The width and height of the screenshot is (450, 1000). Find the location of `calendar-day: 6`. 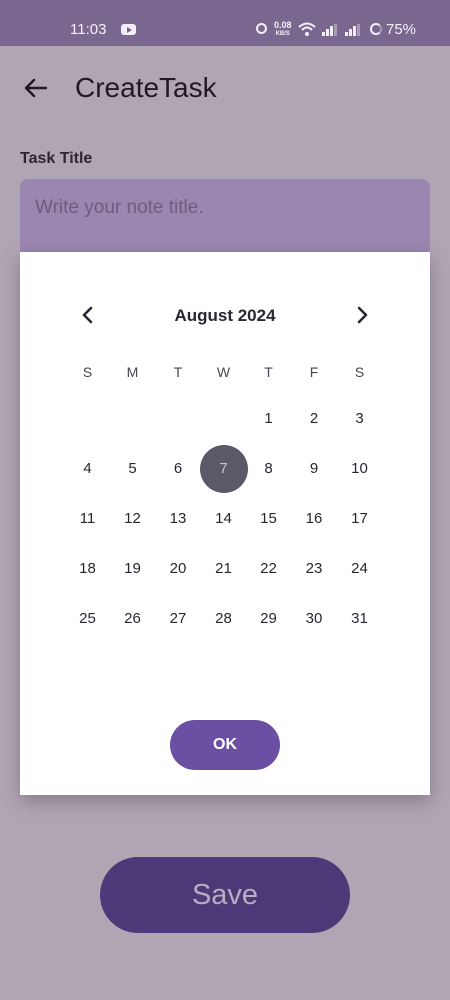

calendar-day: 6 is located at coordinates (178, 469).